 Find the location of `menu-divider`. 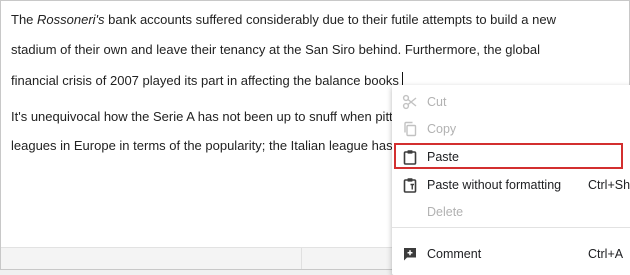

menu-divider is located at coordinates (511, 227).